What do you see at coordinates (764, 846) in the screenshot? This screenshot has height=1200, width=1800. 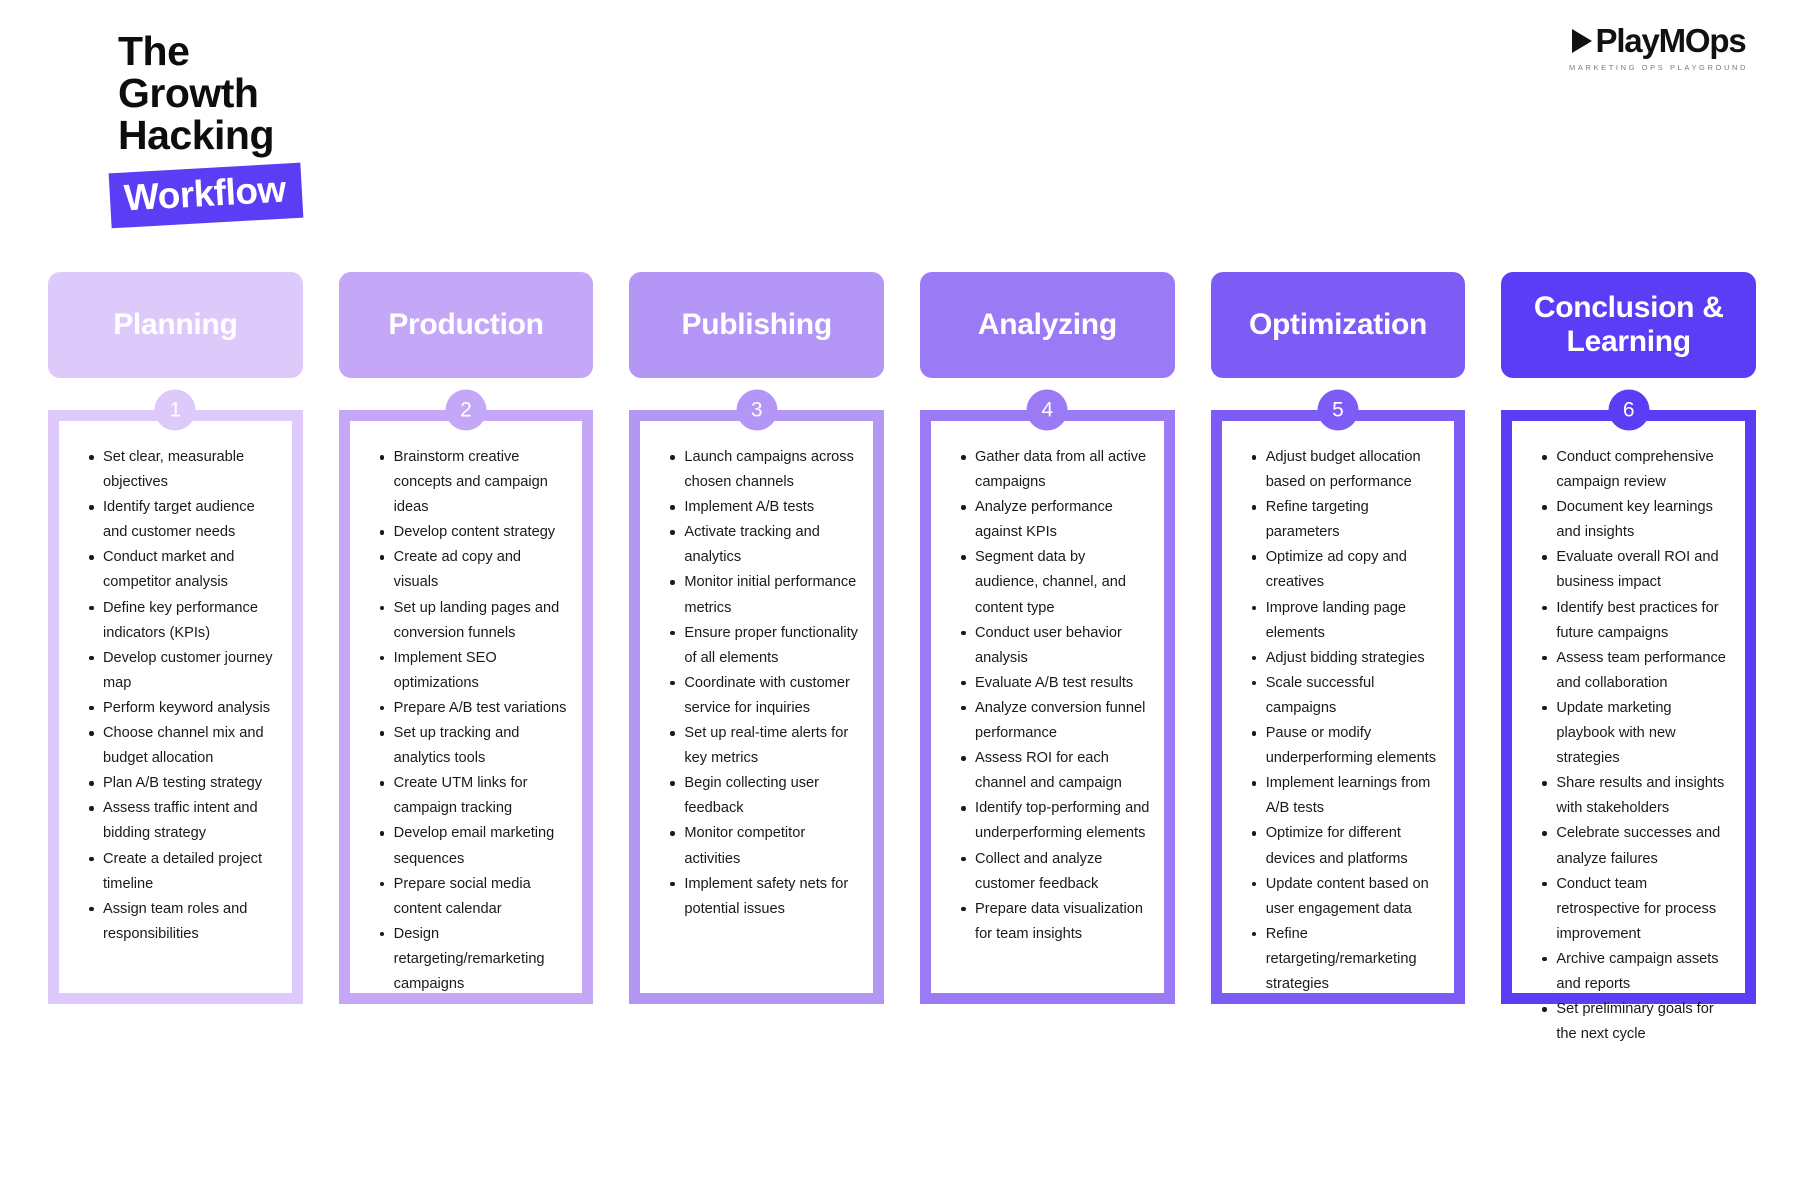 I see `list-item: Monitor competitor activities` at bounding box center [764, 846].